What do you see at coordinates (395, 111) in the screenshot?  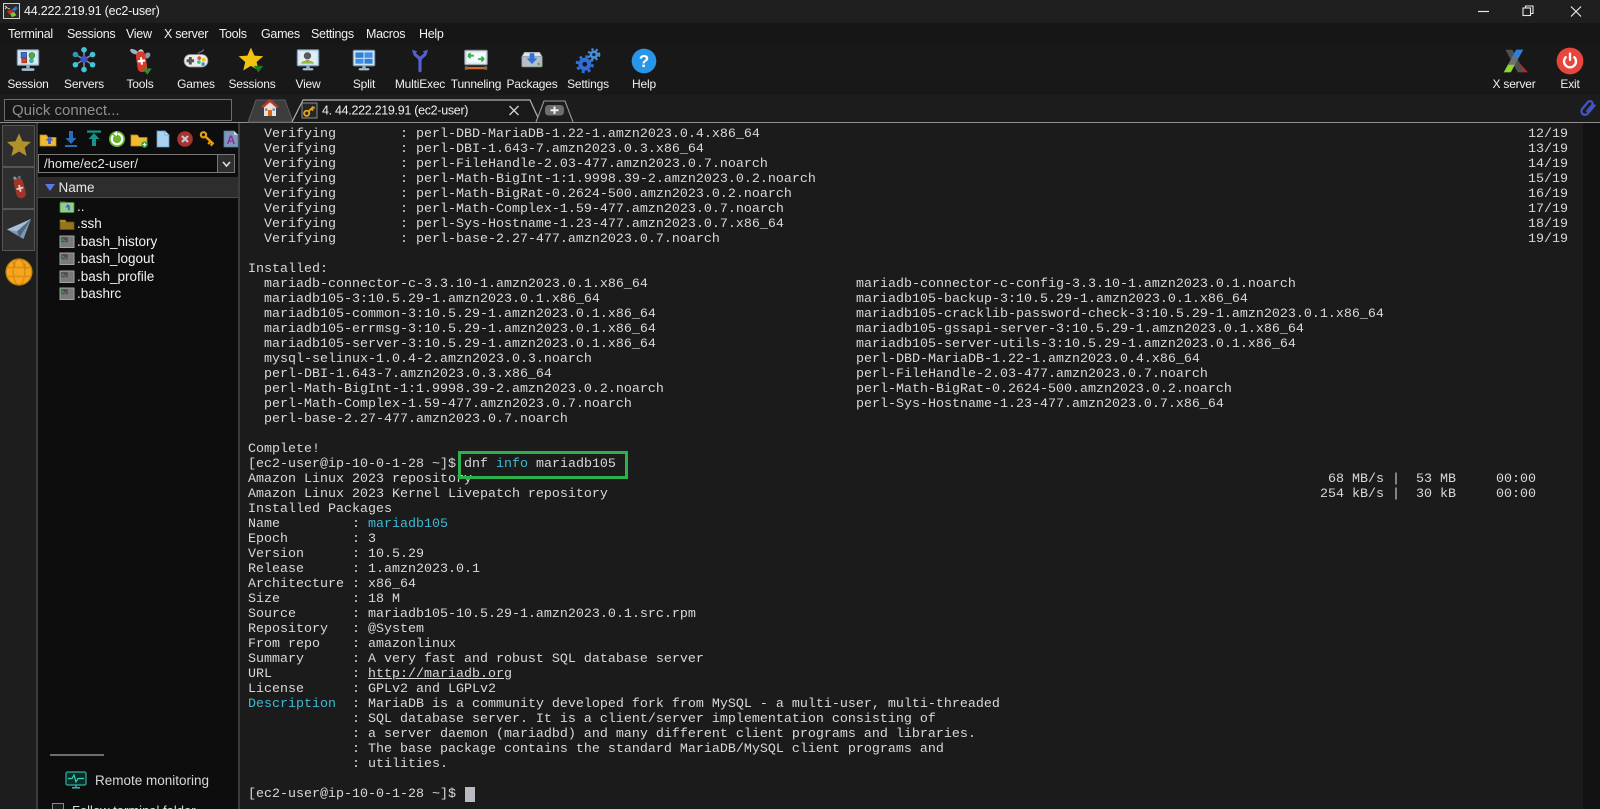 I see `svg-text: 4. 44.222.219.91 (ec2-user)` at bounding box center [395, 111].